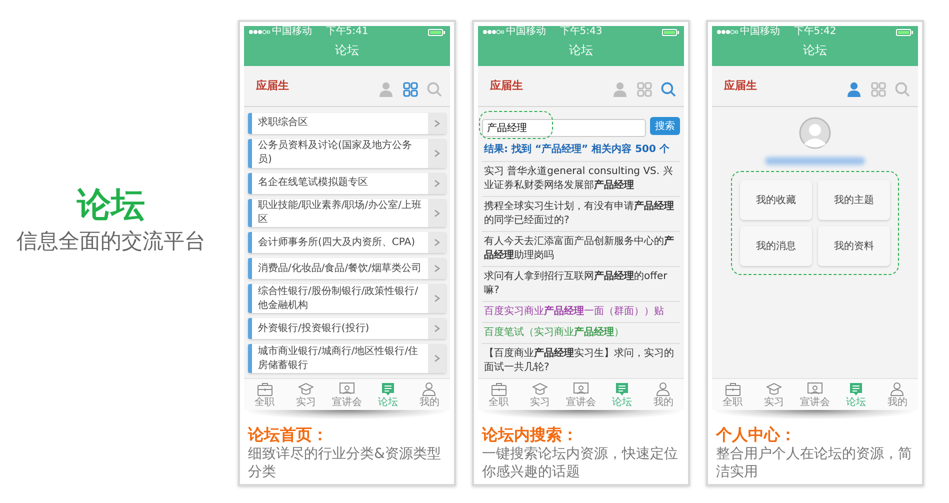 This screenshot has width=949, height=503. What do you see at coordinates (776, 246) in the screenshot?
I see `menu-button: 我的消息` at bounding box center [776, 246].